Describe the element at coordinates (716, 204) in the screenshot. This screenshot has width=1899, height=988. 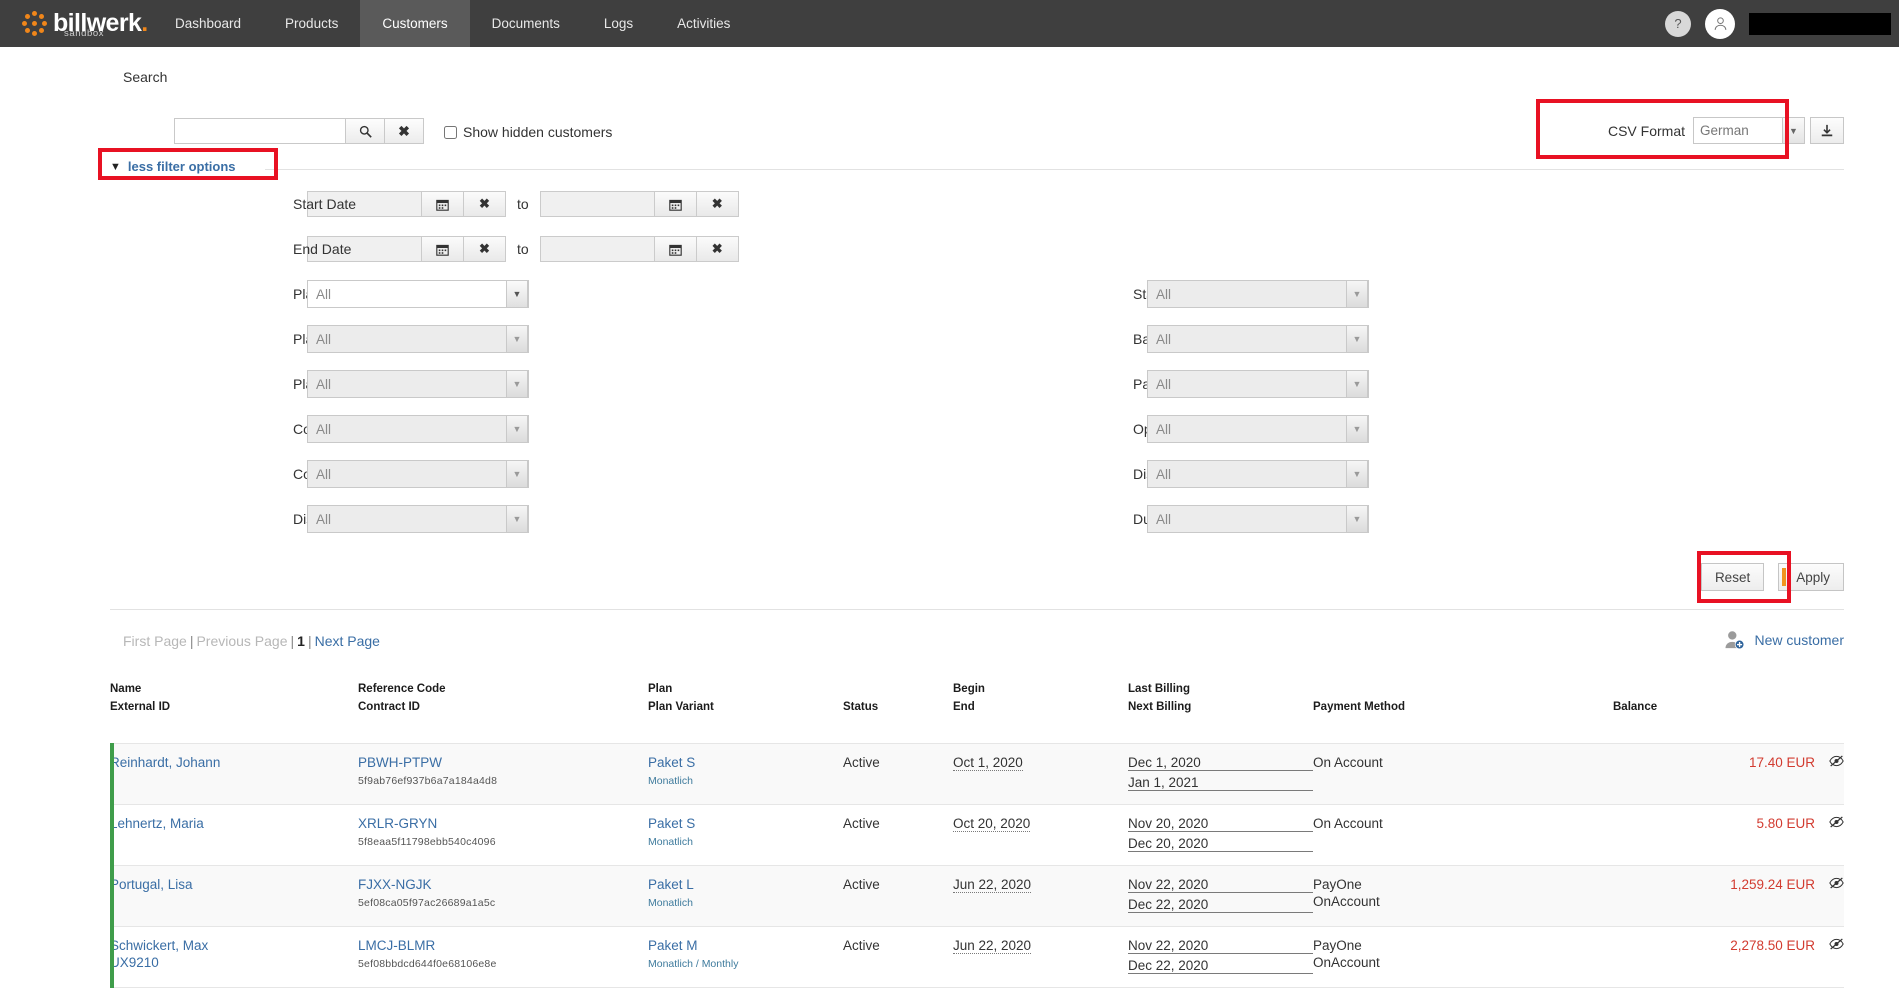
I see `clear-start-date-to-icon: ✖` at that location.